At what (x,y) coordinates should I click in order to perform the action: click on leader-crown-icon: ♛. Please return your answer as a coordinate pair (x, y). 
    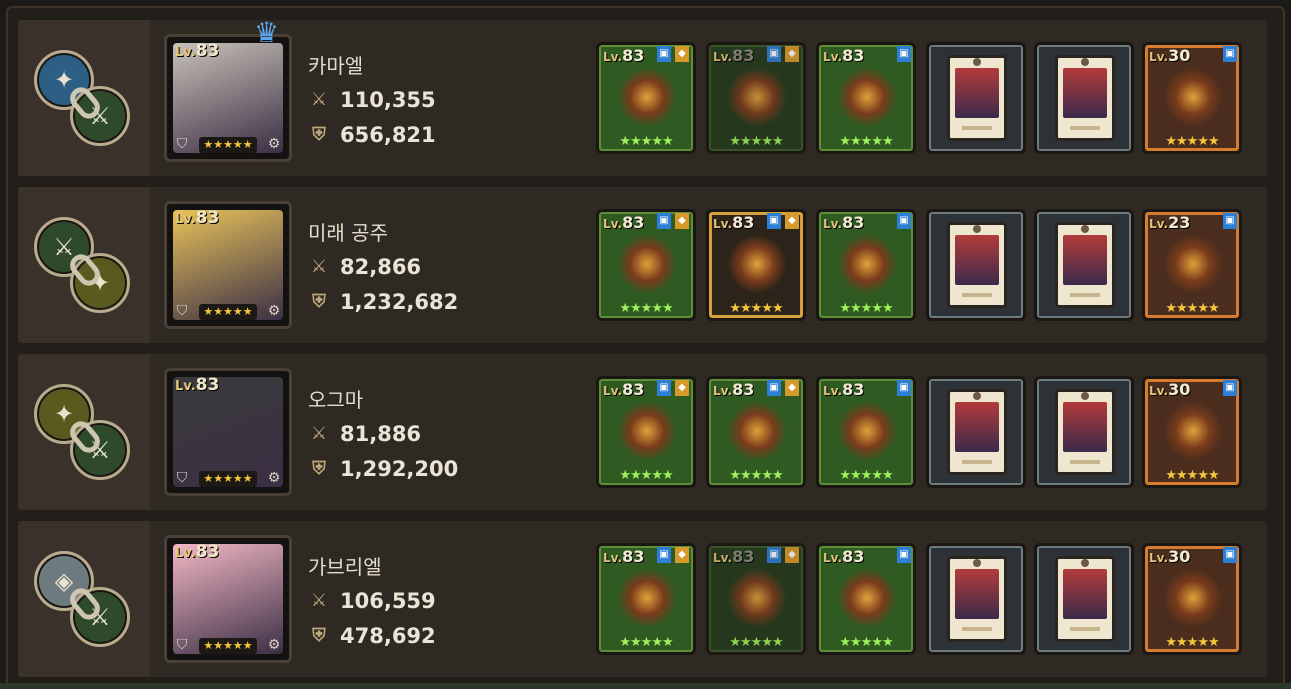
    Looking at the image, I should click on (267, 32).